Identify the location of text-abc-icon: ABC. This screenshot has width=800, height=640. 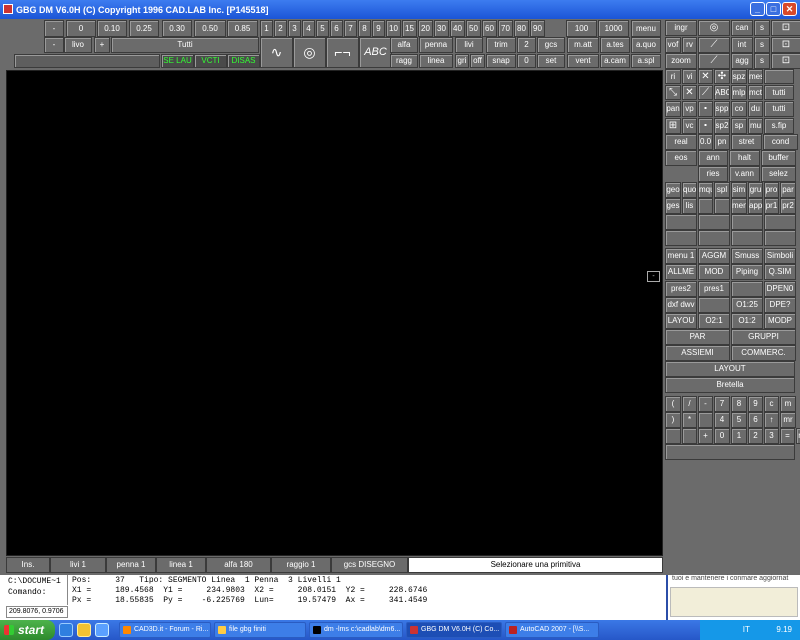
(375, 52).